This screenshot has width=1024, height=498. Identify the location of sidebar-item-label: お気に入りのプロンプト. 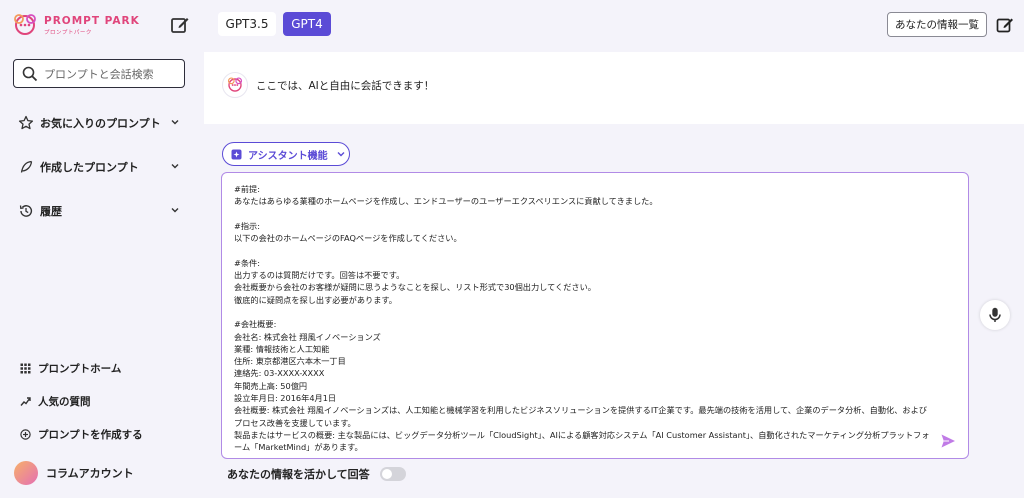
(100, 123).